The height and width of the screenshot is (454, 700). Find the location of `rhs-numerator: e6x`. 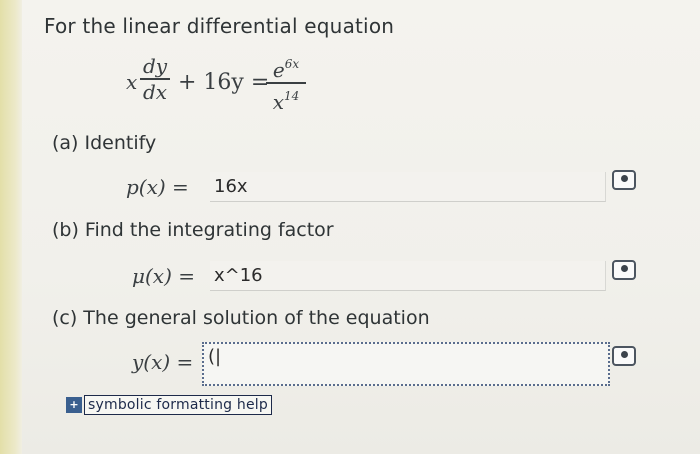

rhs-numerator: e6x is located at coordinates (286, 67).